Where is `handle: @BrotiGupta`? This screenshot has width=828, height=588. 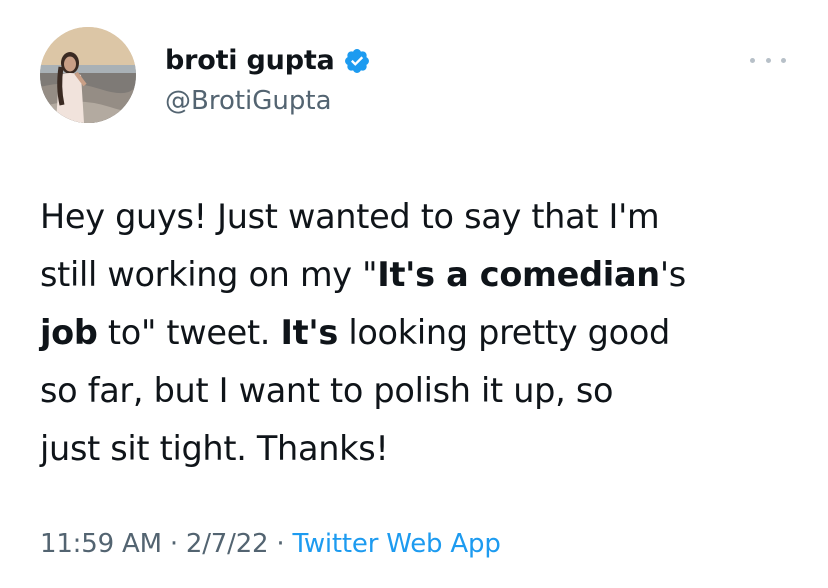
handle: @BrotiGupta is located at coordinates (268, 101).